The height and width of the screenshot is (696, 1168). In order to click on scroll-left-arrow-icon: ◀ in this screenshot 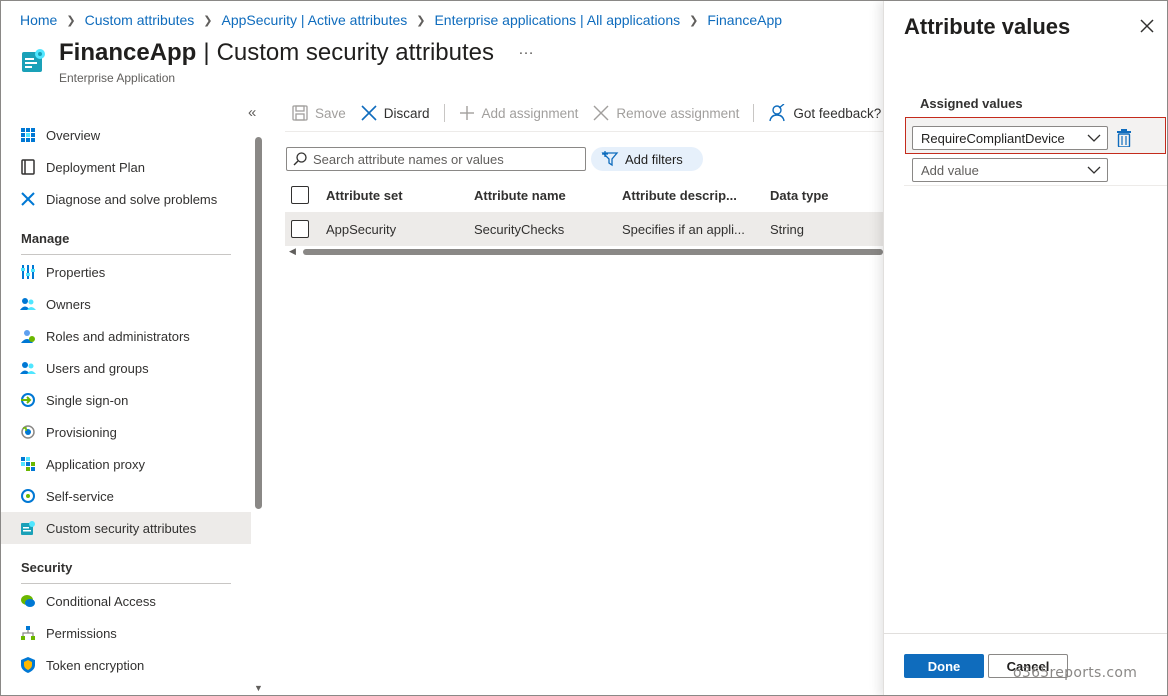, I will do `click(292, 251)`.